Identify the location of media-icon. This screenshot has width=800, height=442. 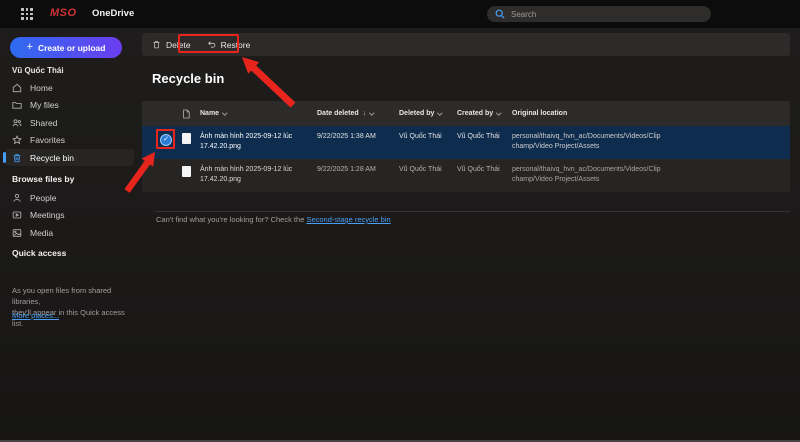
(17, 232).